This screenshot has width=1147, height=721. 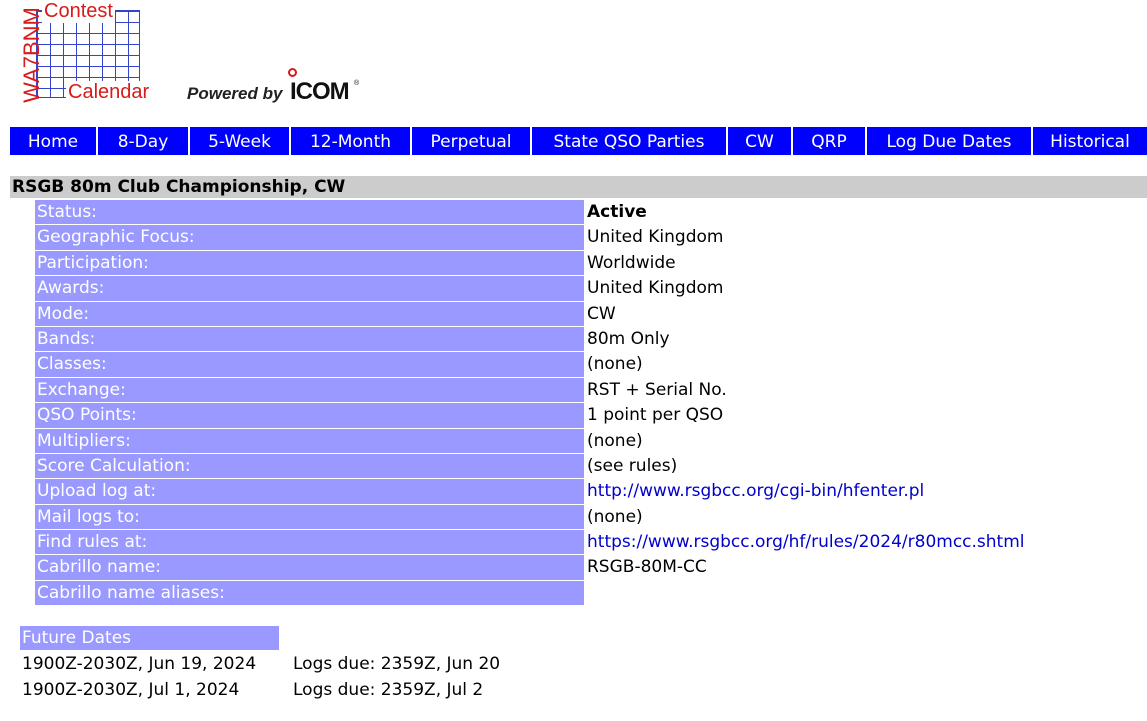 What do you see at coordinates (235, 93) in the screenshot?
I see `powered-by-text: Powered by` at bounding box center [235, 93].